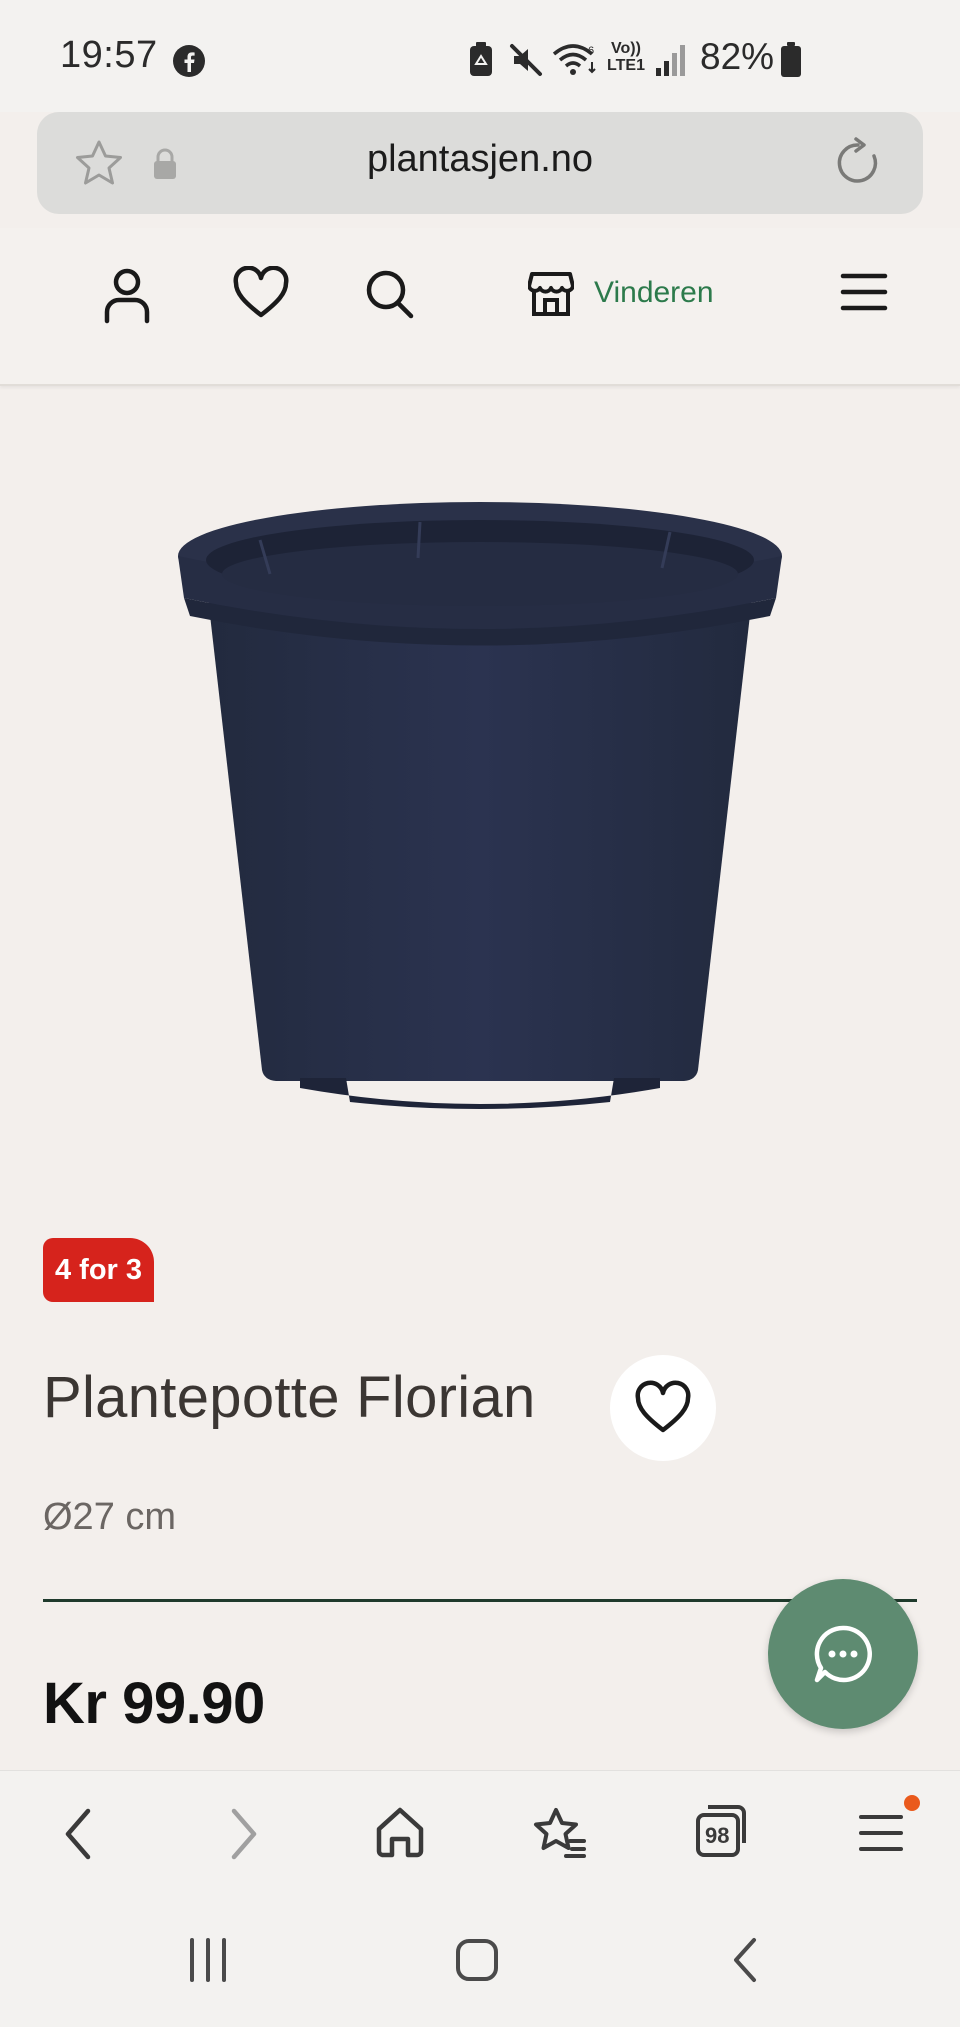 Image resolution: width=960 pixels, height=2027 pixels. I want to click on wifi-icon: 6, so click(574, 59).